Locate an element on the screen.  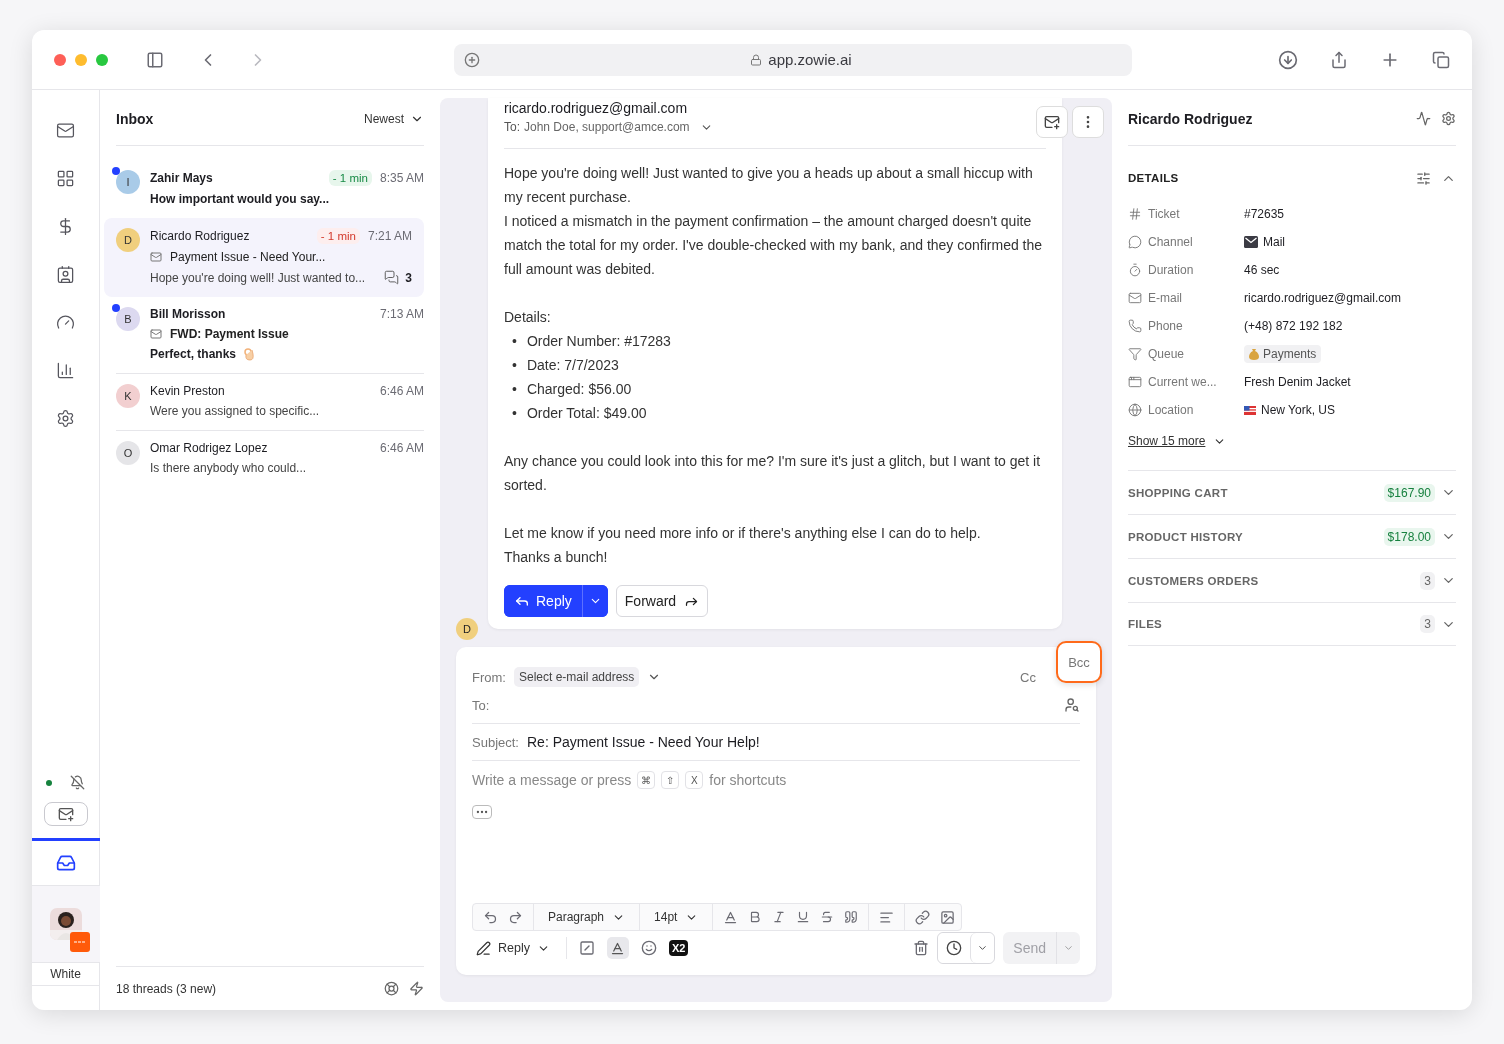
keyboard-key: X is located at coordinates (694, 780).